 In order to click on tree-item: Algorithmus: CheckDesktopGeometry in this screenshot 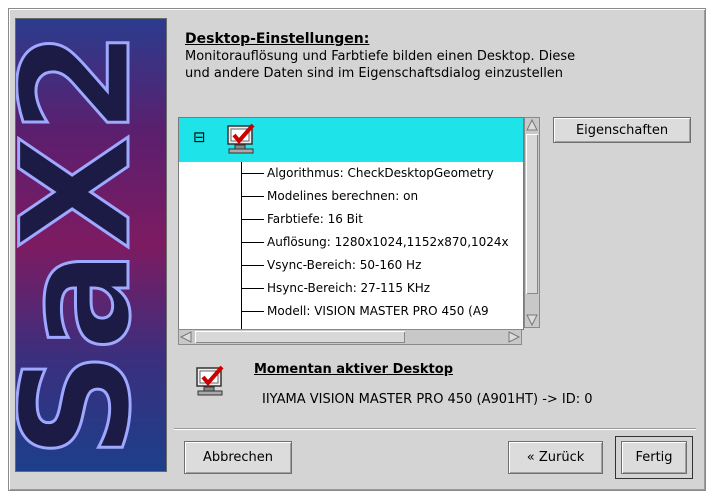, I will do `click(351, 173)`.